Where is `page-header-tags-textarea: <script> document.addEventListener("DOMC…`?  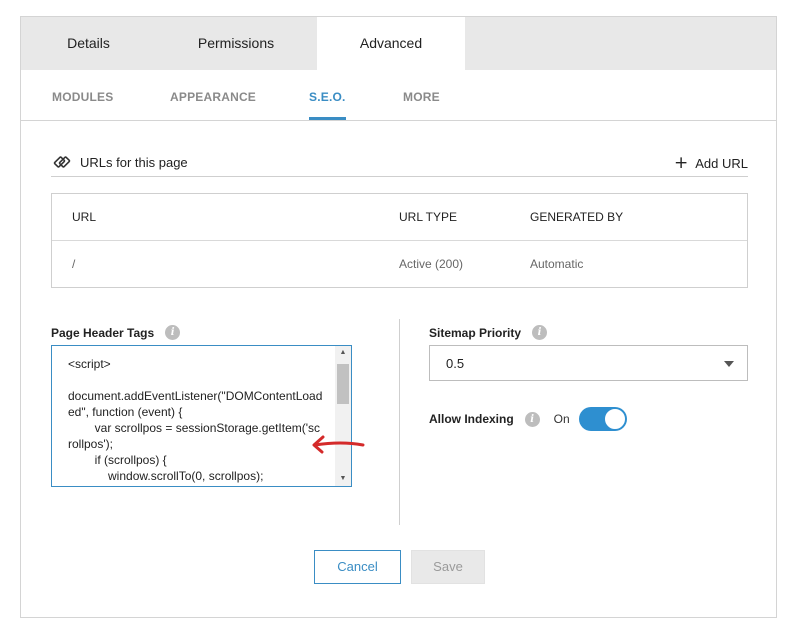 page-header-tags-textarea: <script> document.addEventListener("DOMC… is located at coordinates (201, 416).